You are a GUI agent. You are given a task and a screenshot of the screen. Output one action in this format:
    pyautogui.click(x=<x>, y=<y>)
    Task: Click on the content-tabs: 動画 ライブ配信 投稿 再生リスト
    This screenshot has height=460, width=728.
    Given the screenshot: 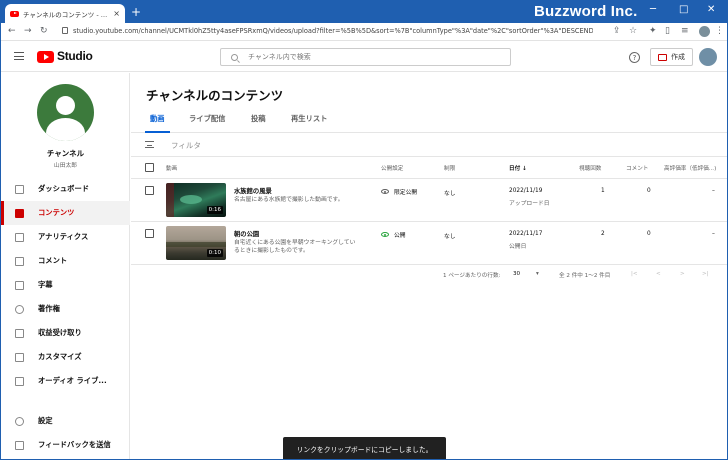 What is the action you would take?
    pyautogui.click(x=429, y=121)
    